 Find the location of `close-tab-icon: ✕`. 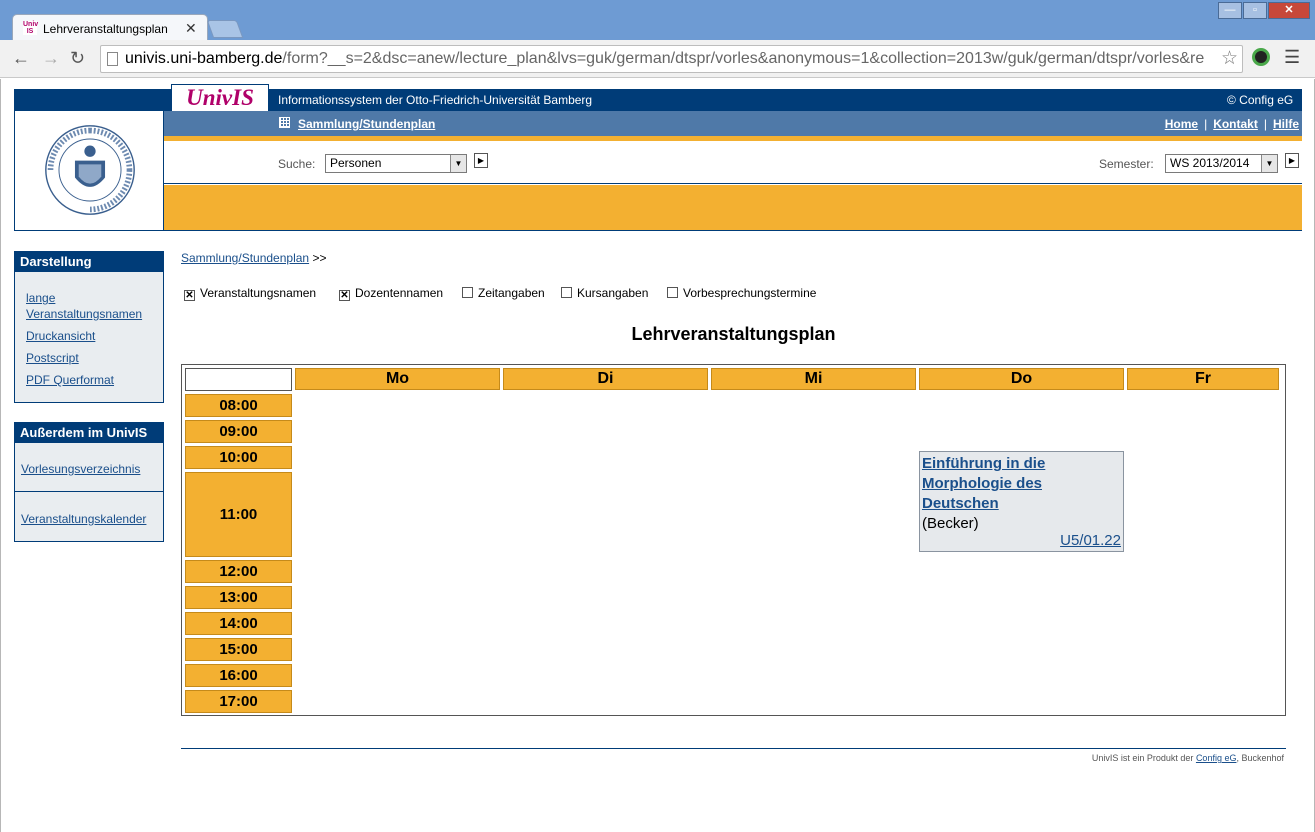

close-tab-icon: ✕ is located at coordinates (191, 28).